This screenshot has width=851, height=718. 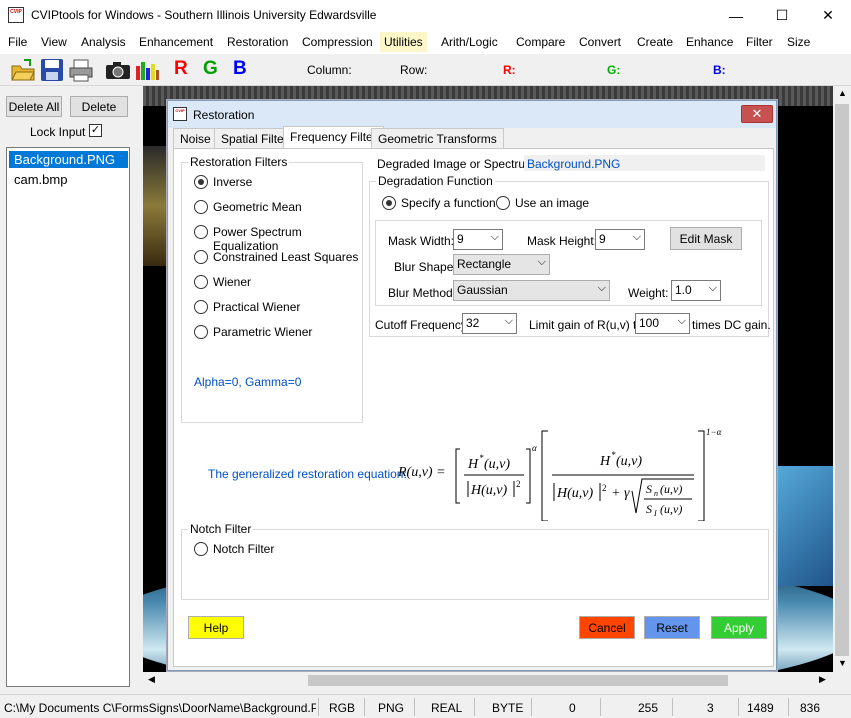 What do you see at coordinates (333, 137) in the screenshot?
I see `tab-frequency-filter: Frequency Filter` at bounding box center [333, 137].